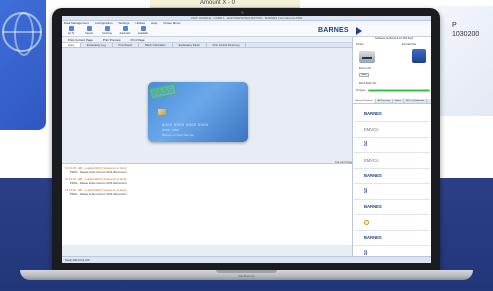  Describe the element at coordinates (399, 101) in the screenshot. I see `tab-status: Status` at that location.